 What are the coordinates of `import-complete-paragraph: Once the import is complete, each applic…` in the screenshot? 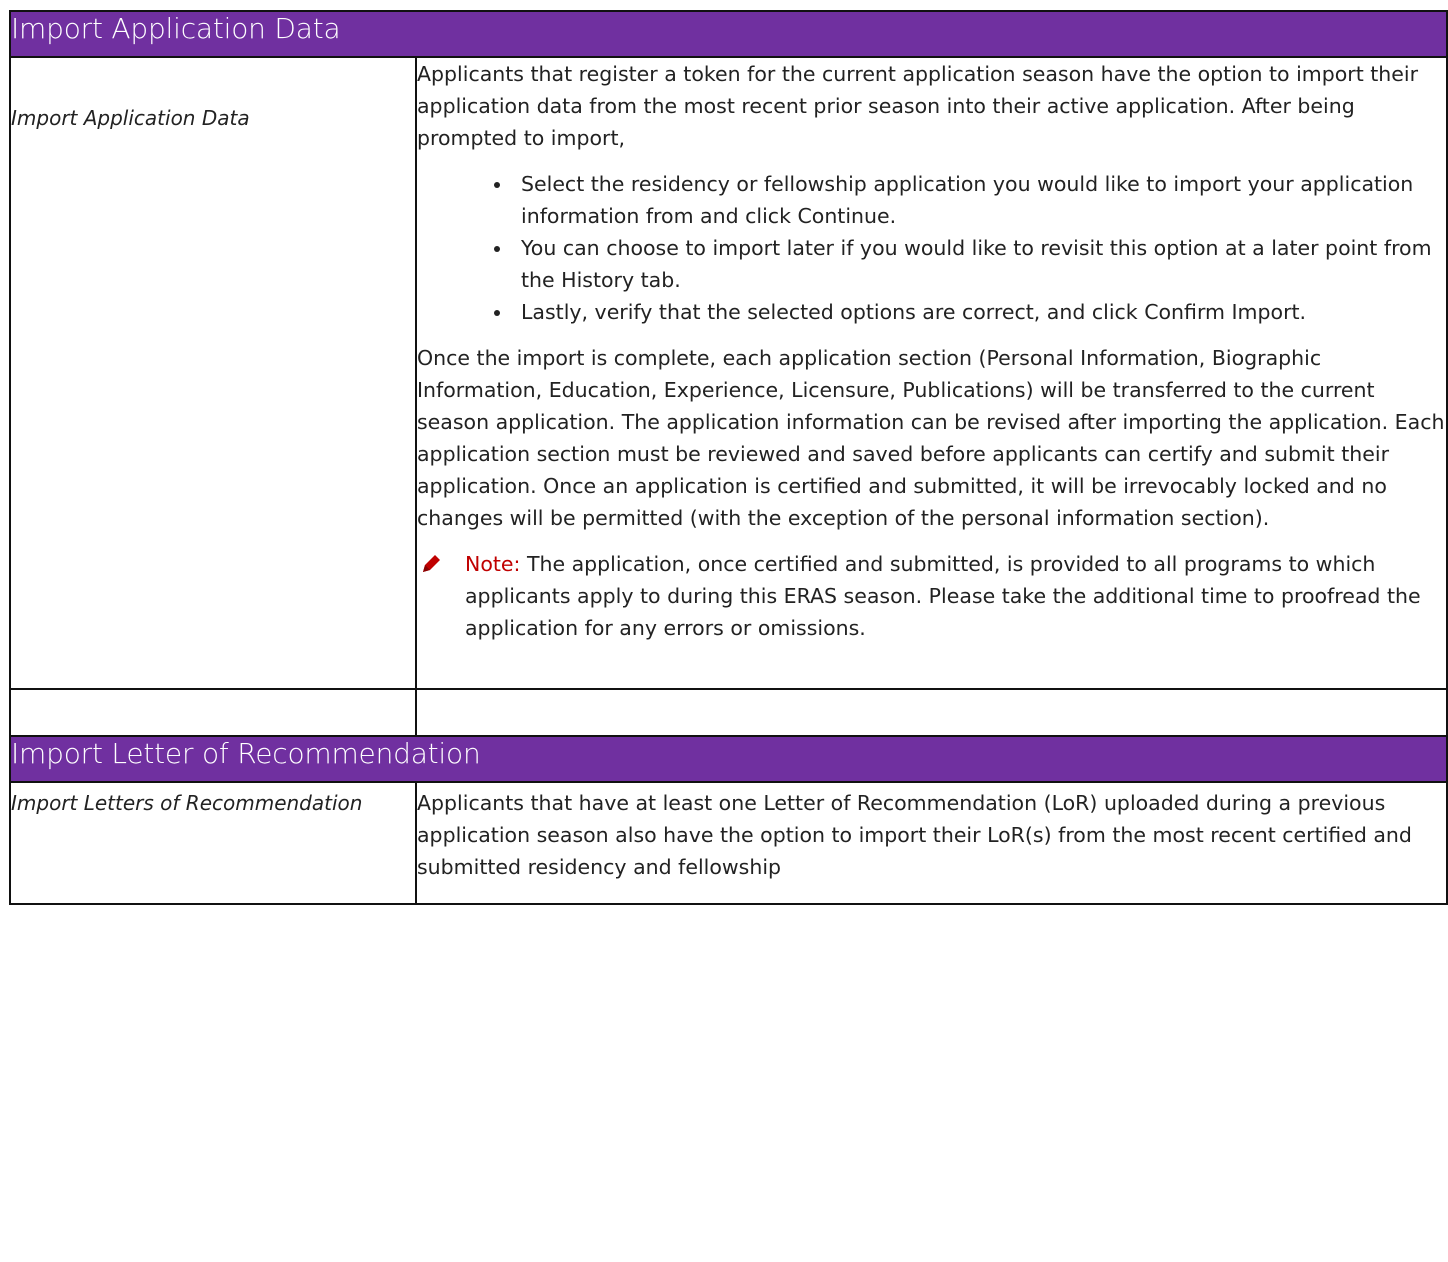 It's located at (931, 438).